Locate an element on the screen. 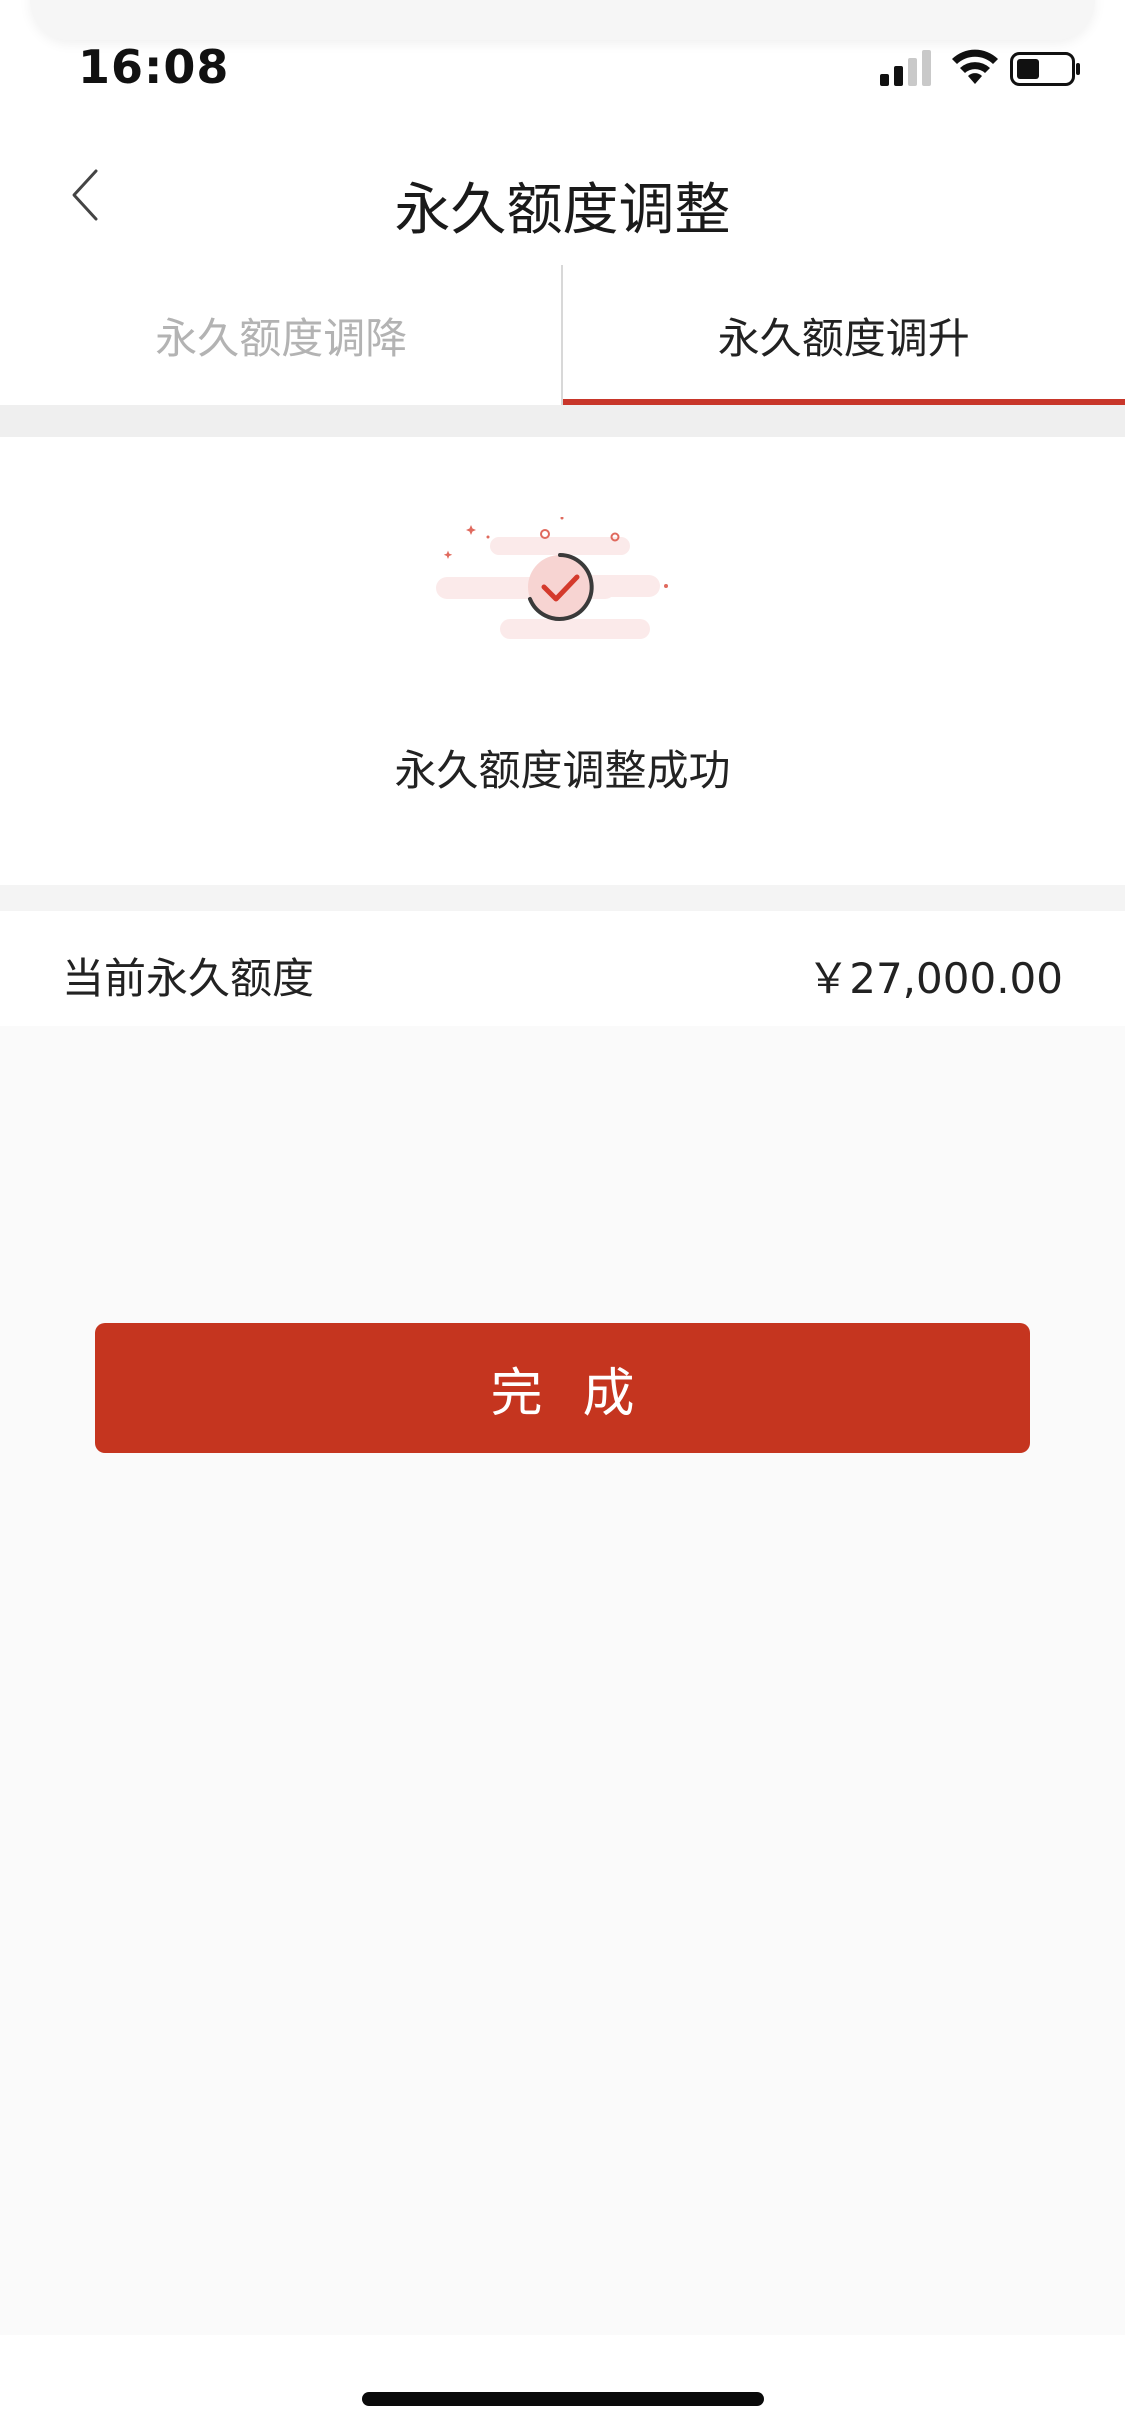  wifi-icon is located at coordinates (975, 66).